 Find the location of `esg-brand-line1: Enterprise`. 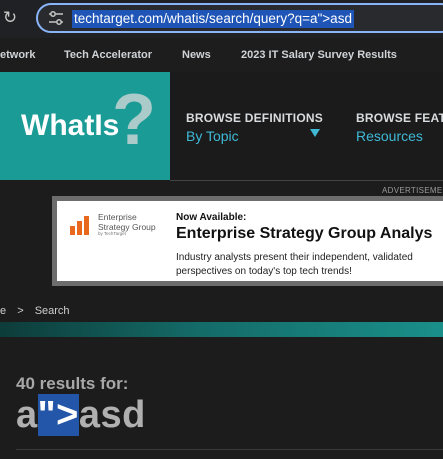

esg-brand-line1: Enterprise is located at coordinates (117, 217).